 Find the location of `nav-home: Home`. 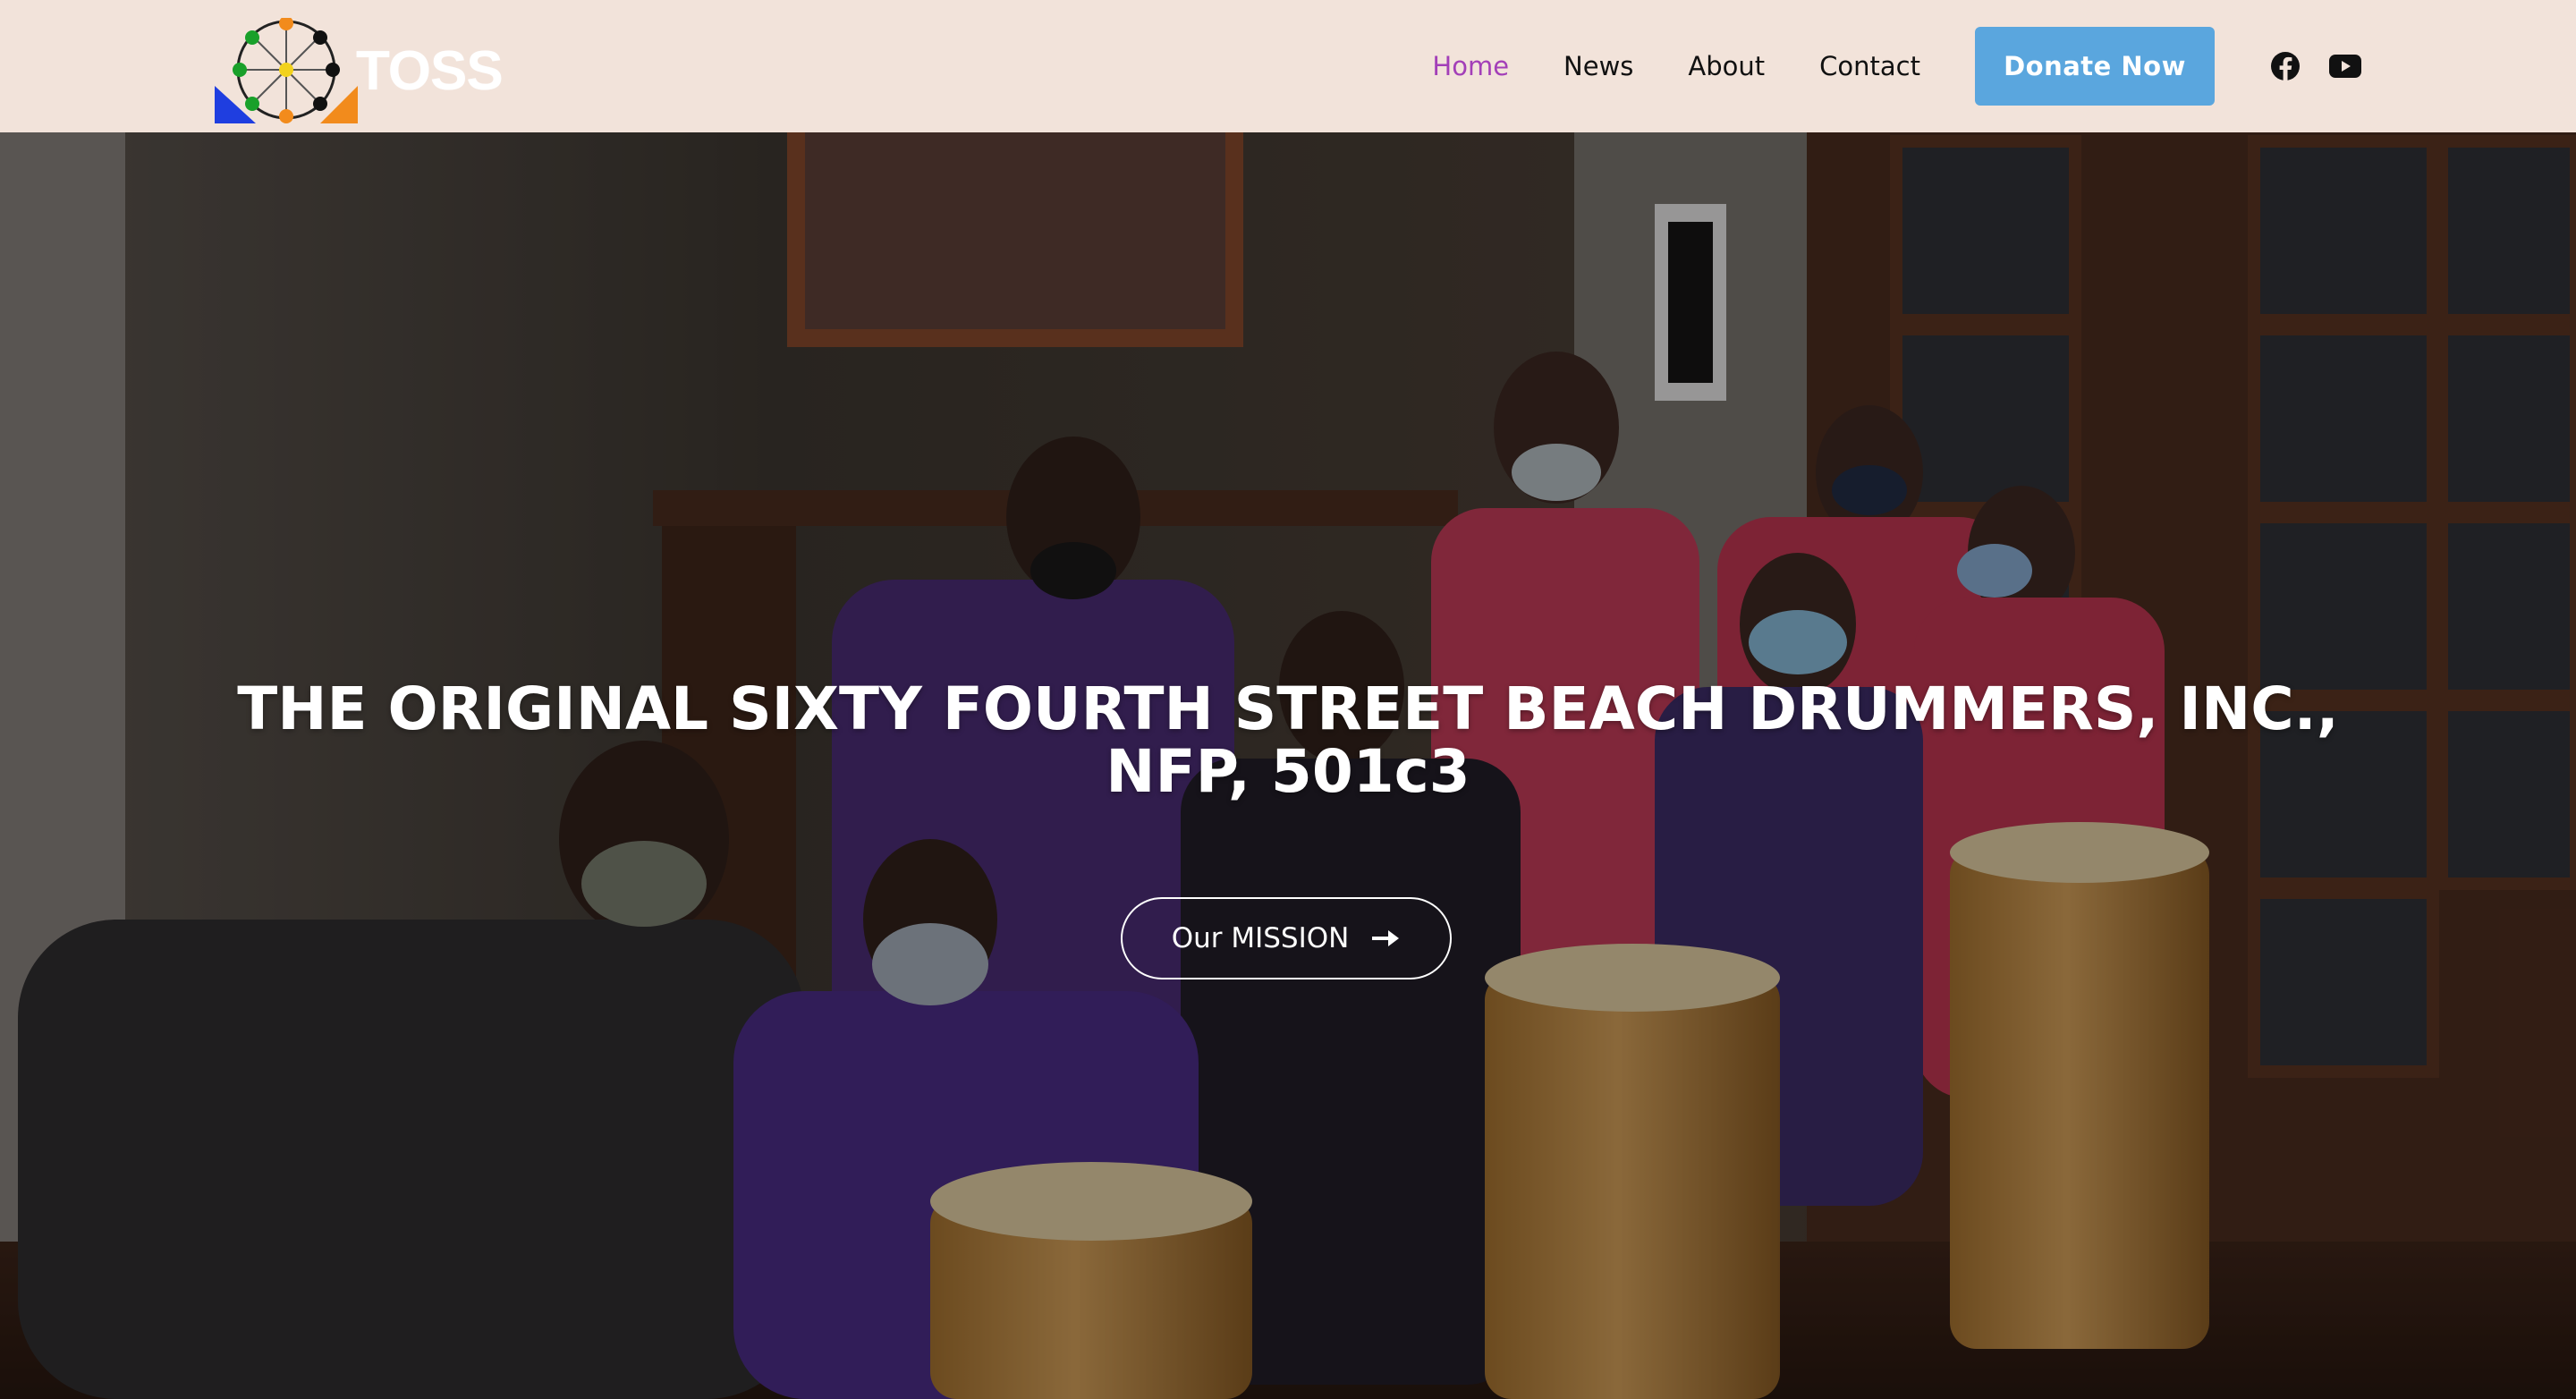

nav-home: Home is located at coordinates (1470, 66).